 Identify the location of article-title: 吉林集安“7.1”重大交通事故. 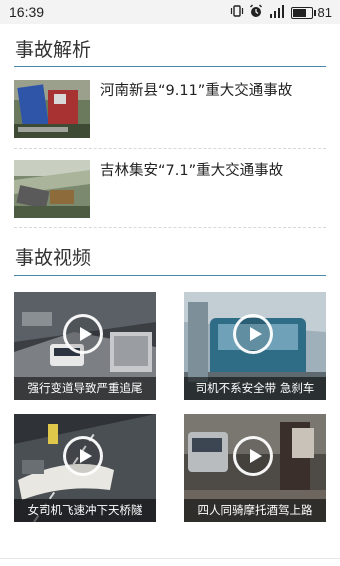
(192, 171).